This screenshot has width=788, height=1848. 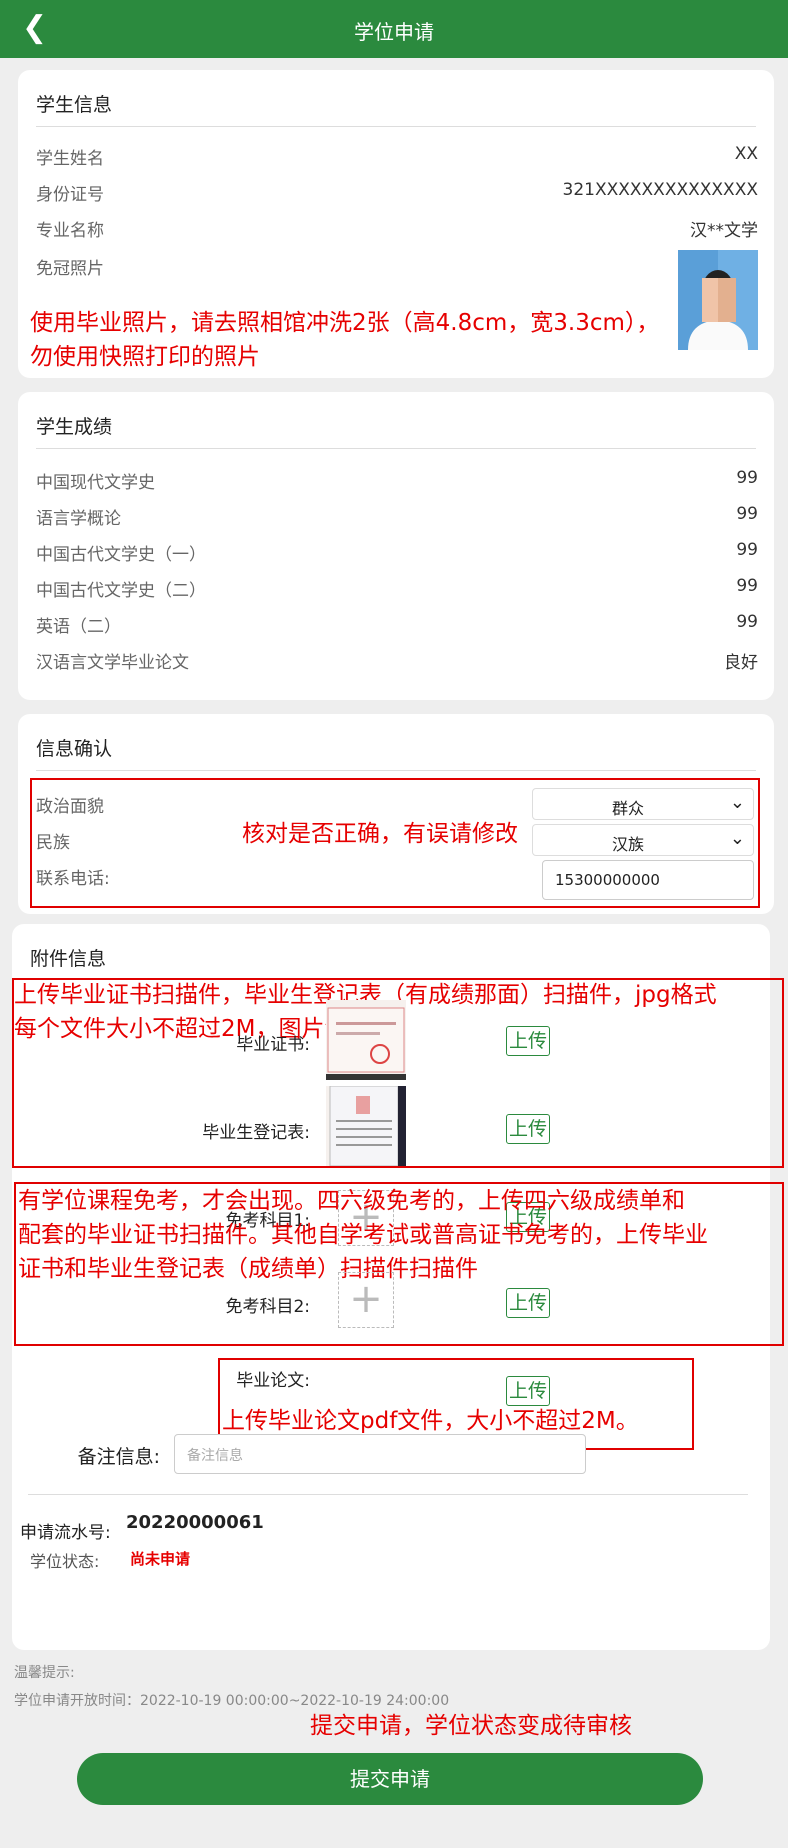 I want to click on diploma-upload-button: 上传, so click(x=528, y=1041).